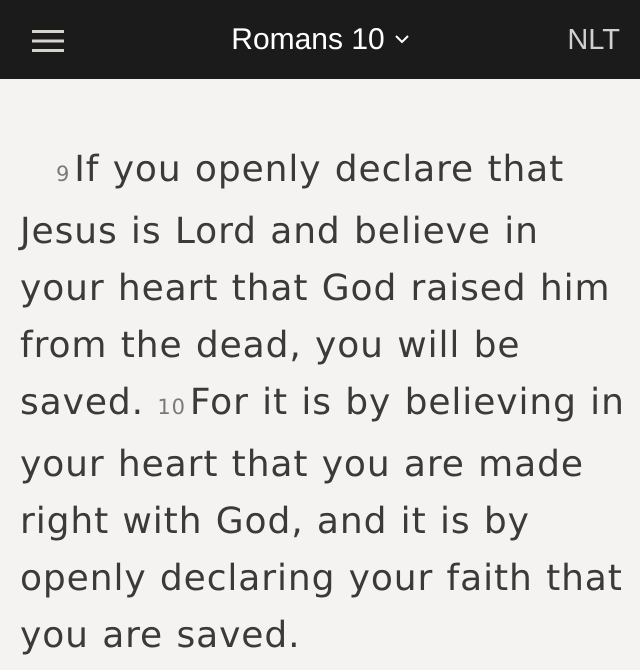  What do you see at coordinates (401, 39) in the screenshot?
I see `chevron-down-icon` at bounding box center [401, 39].